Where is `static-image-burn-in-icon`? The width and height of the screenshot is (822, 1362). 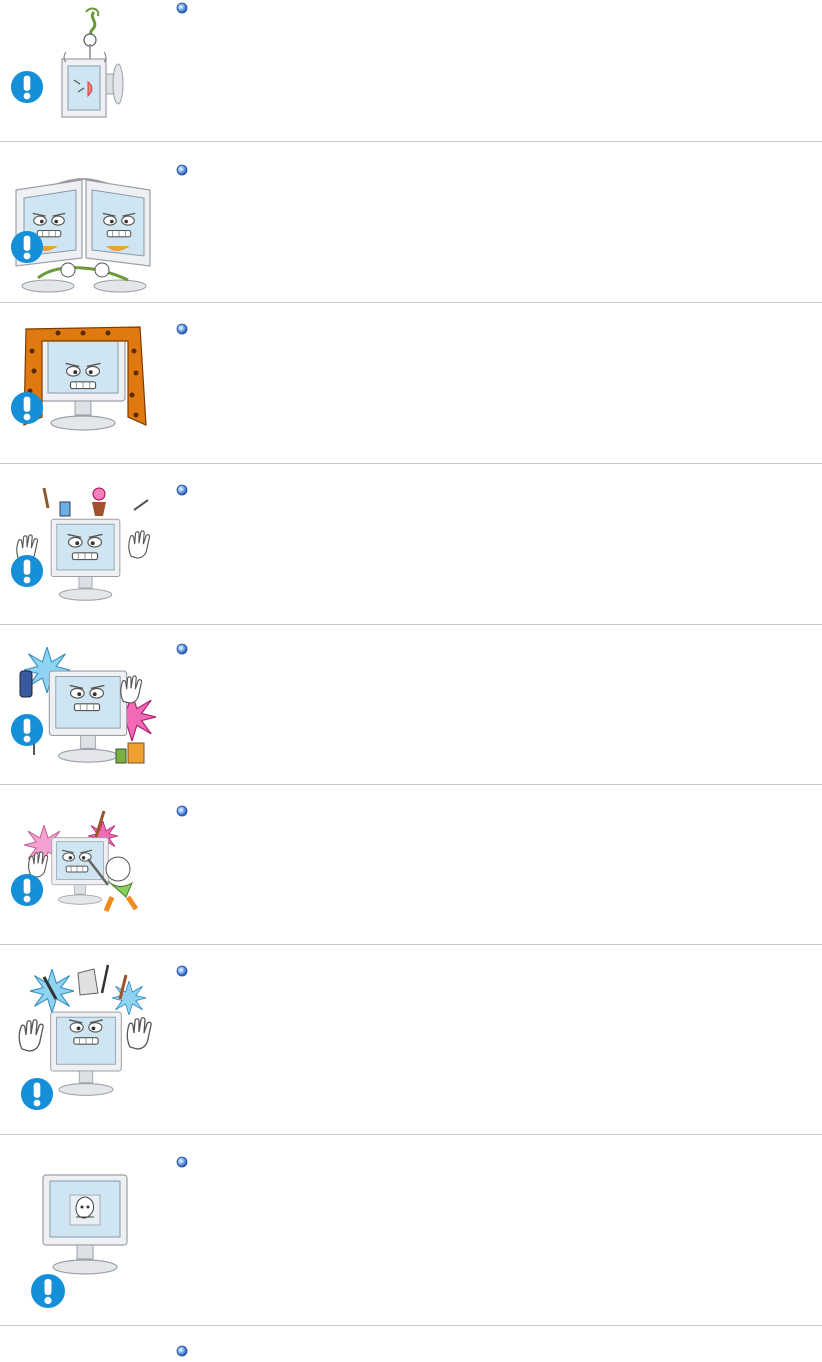 static-image-burn-in-icon is located at coordinates (85, 1224).